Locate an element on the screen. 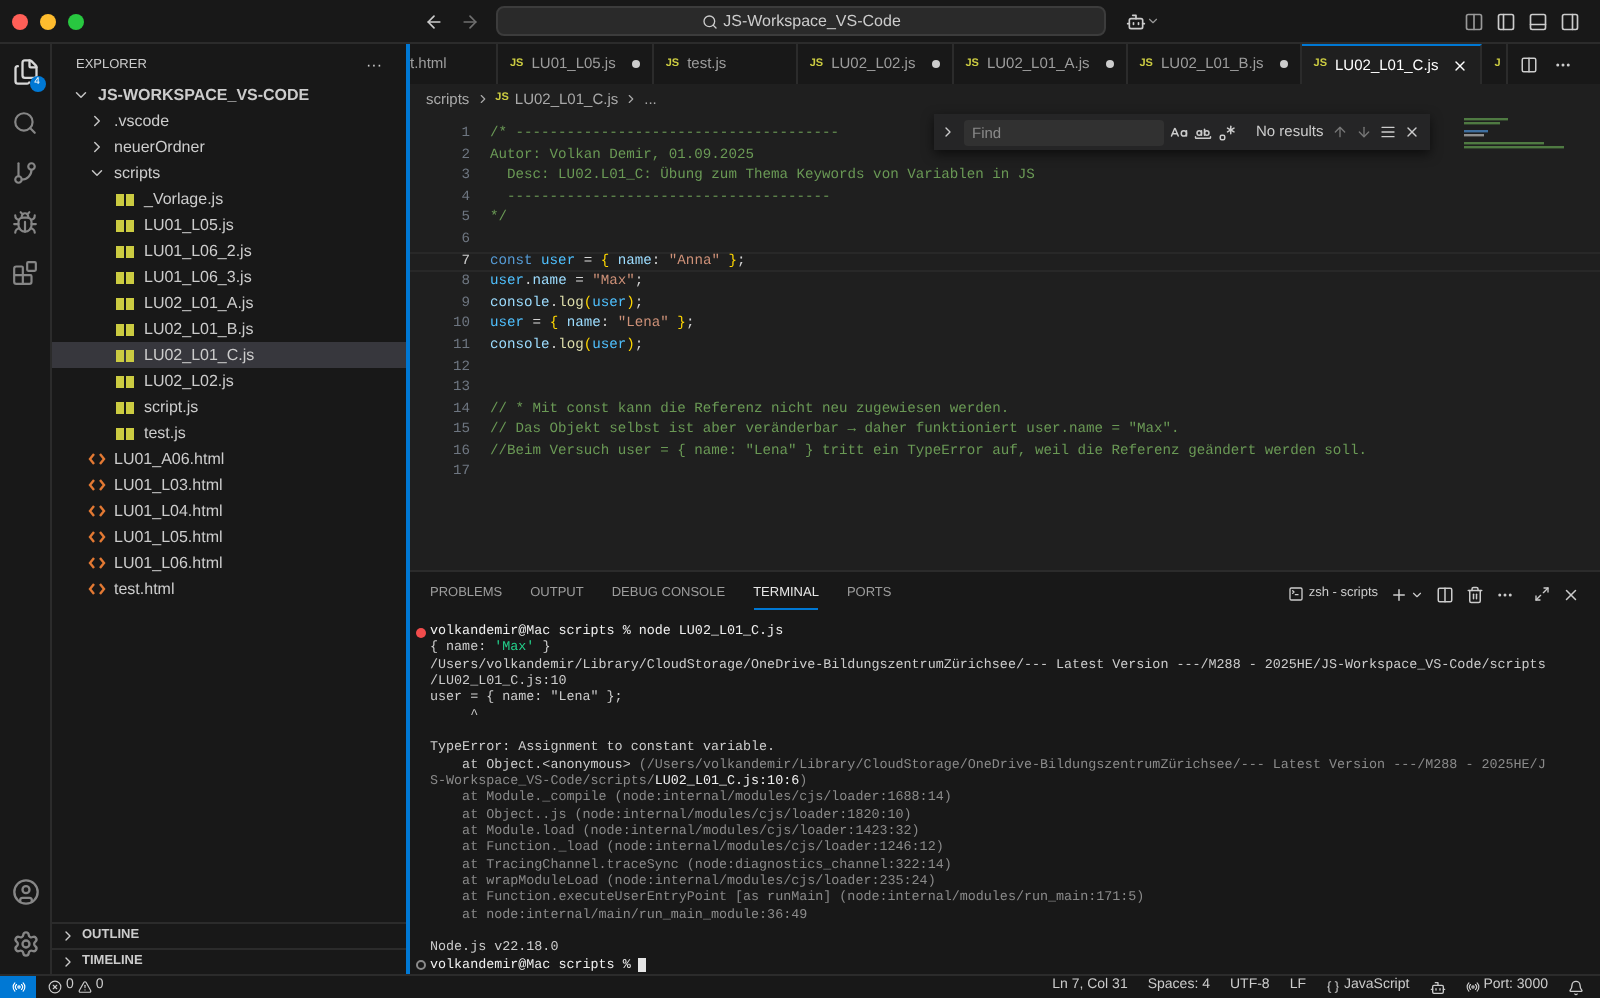 Image resolution: width=1600 pixels, height=998 pixels. toggle-sidebar-icon is located at coordinates (1506, 21).